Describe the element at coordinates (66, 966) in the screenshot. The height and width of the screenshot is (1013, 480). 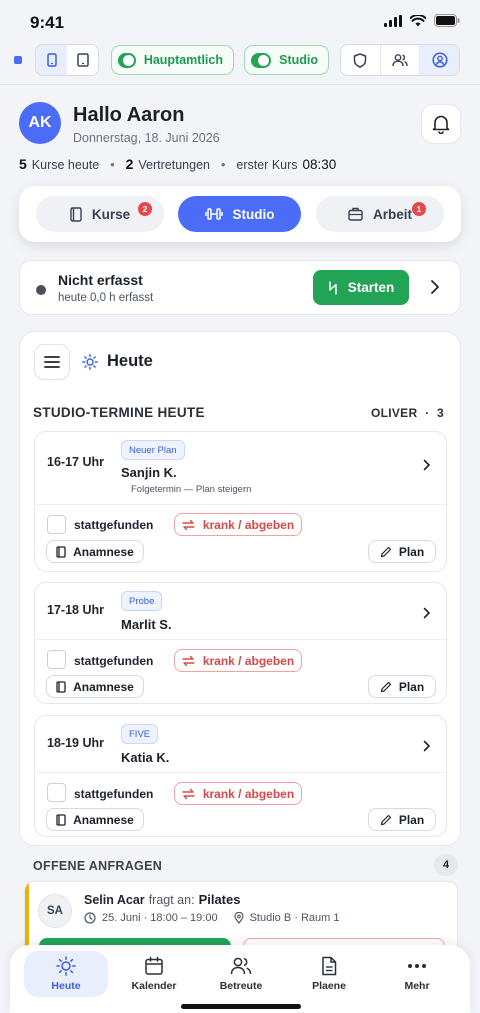
I see `sun-icon` at that location.